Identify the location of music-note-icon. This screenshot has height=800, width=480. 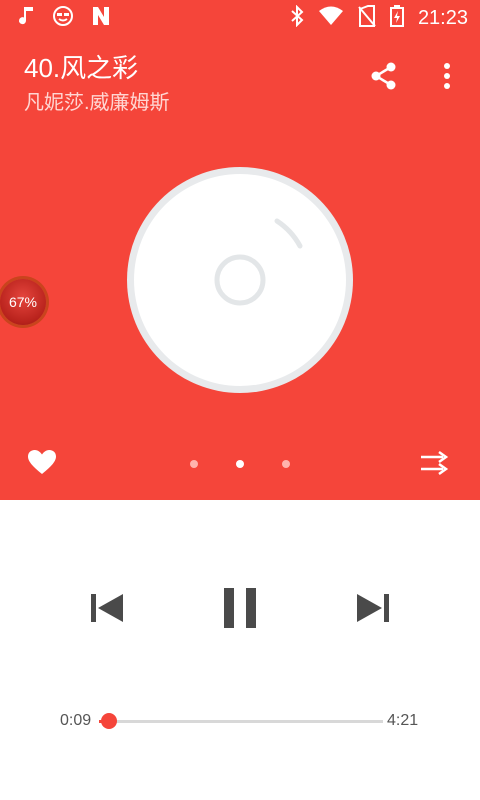
(27, 18).